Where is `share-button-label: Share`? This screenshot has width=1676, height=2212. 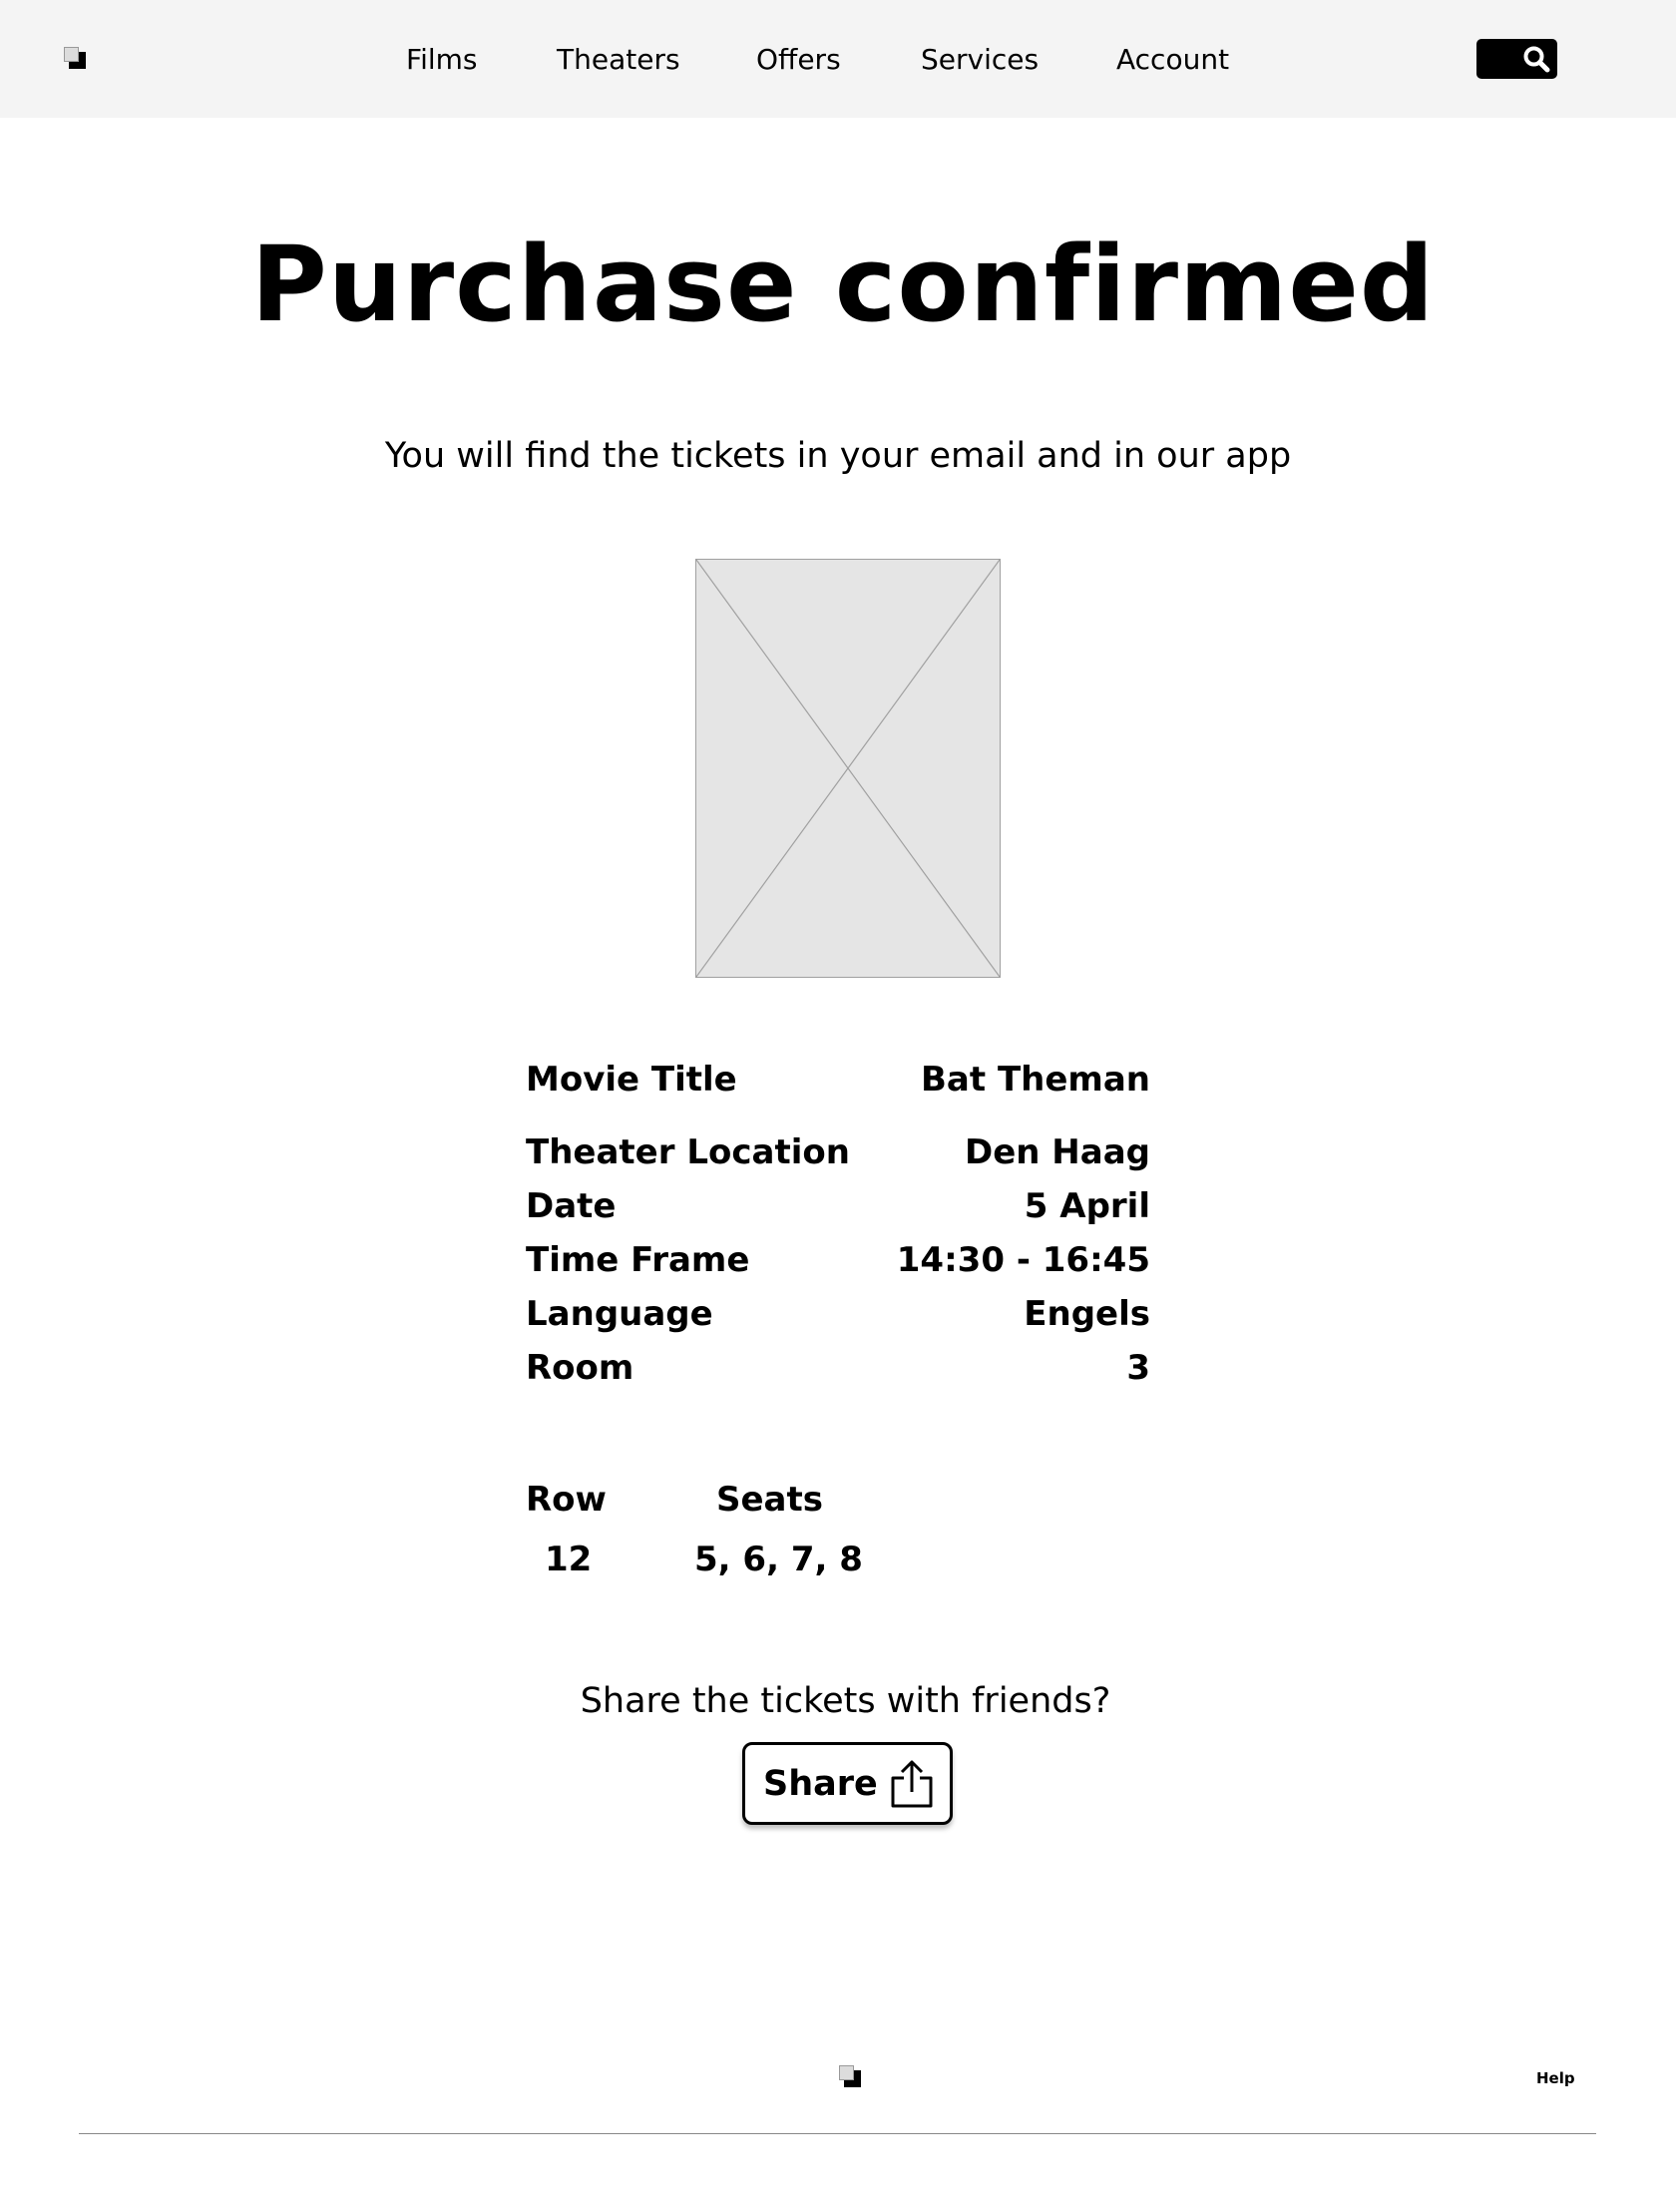
share-button-label: Share is located at coordinates (820, 1784).